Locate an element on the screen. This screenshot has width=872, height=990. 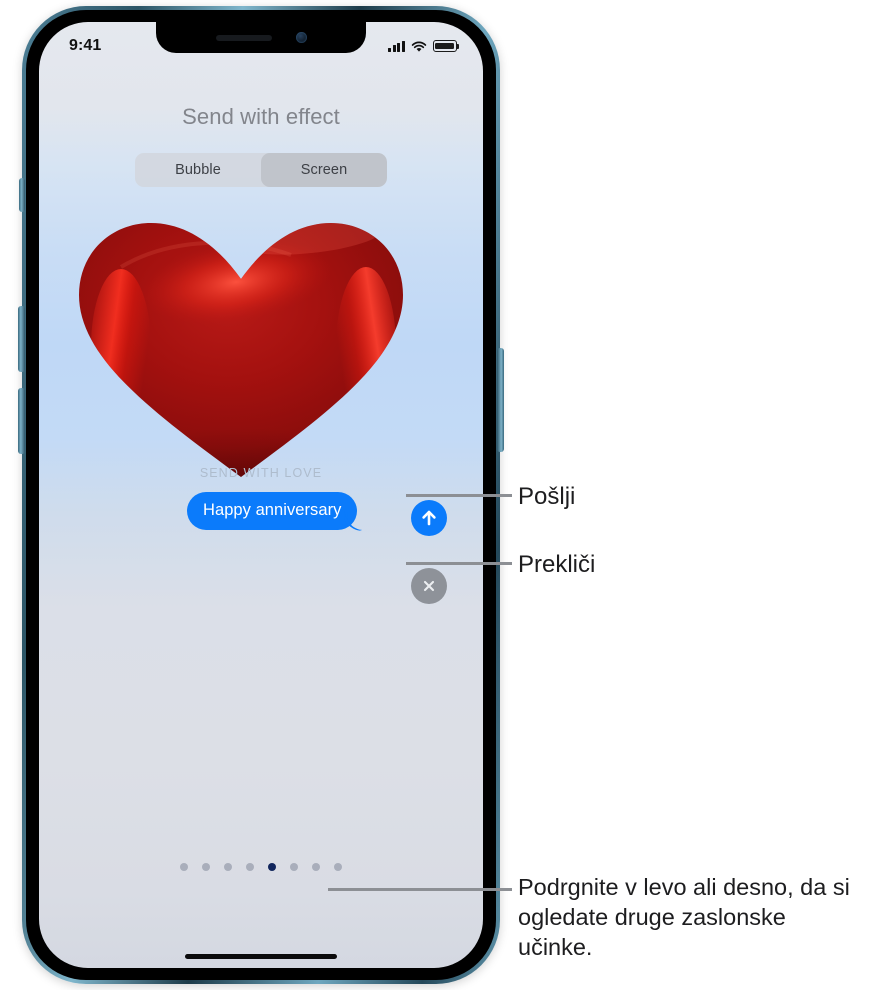
send-button is located at coordinates (429, 518).